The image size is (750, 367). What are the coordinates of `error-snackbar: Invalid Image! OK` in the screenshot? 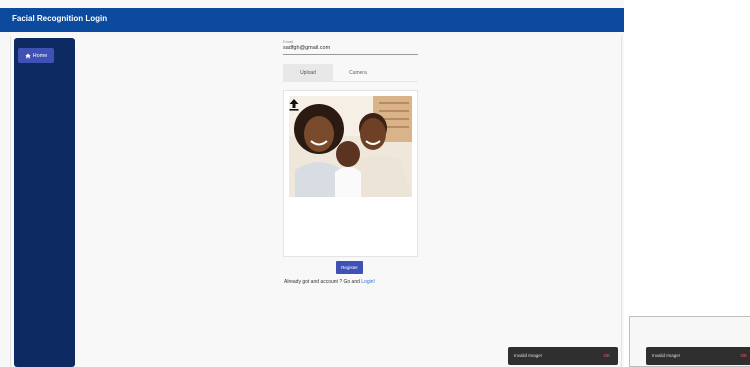 It's located at (563, 356).